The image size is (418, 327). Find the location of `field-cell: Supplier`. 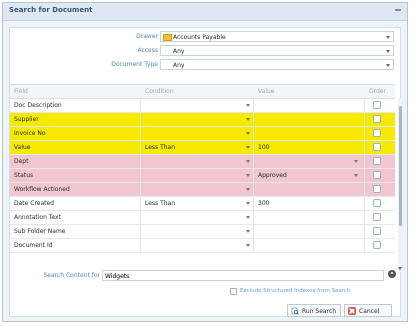

field-cell: Supplier is located at coordinates (26, 119).